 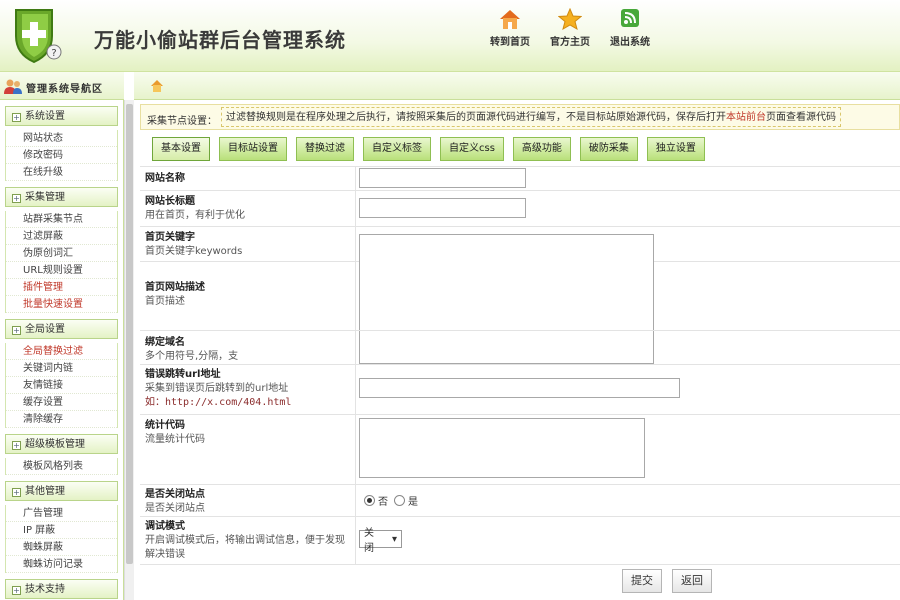 What do you see at coordinates (61, 138) in the screenshot?
I see `sidebar-item-site-status: 网站状态` at bounding box center [61, 138].